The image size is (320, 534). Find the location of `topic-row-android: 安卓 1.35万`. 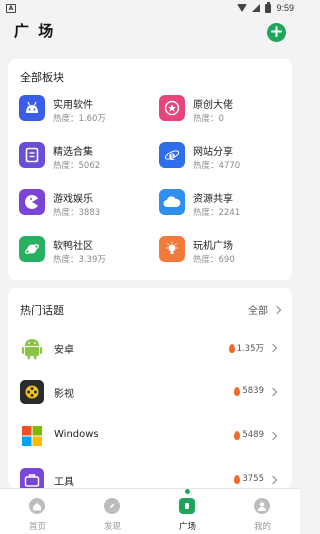

topic-row-android: 安卓 1.35万 is located at coordinates (150, 350).